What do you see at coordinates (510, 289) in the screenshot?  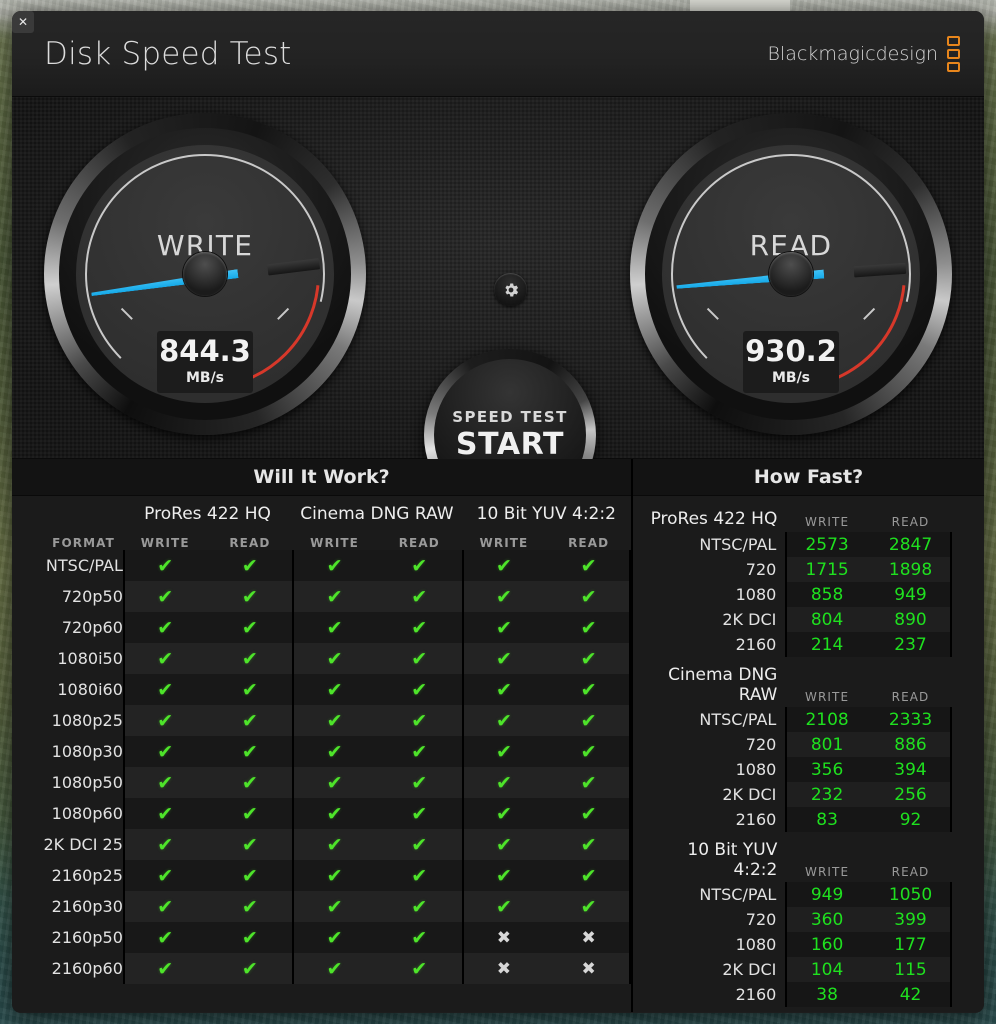 I see `gear-icon` at bounding box center [510, 289].